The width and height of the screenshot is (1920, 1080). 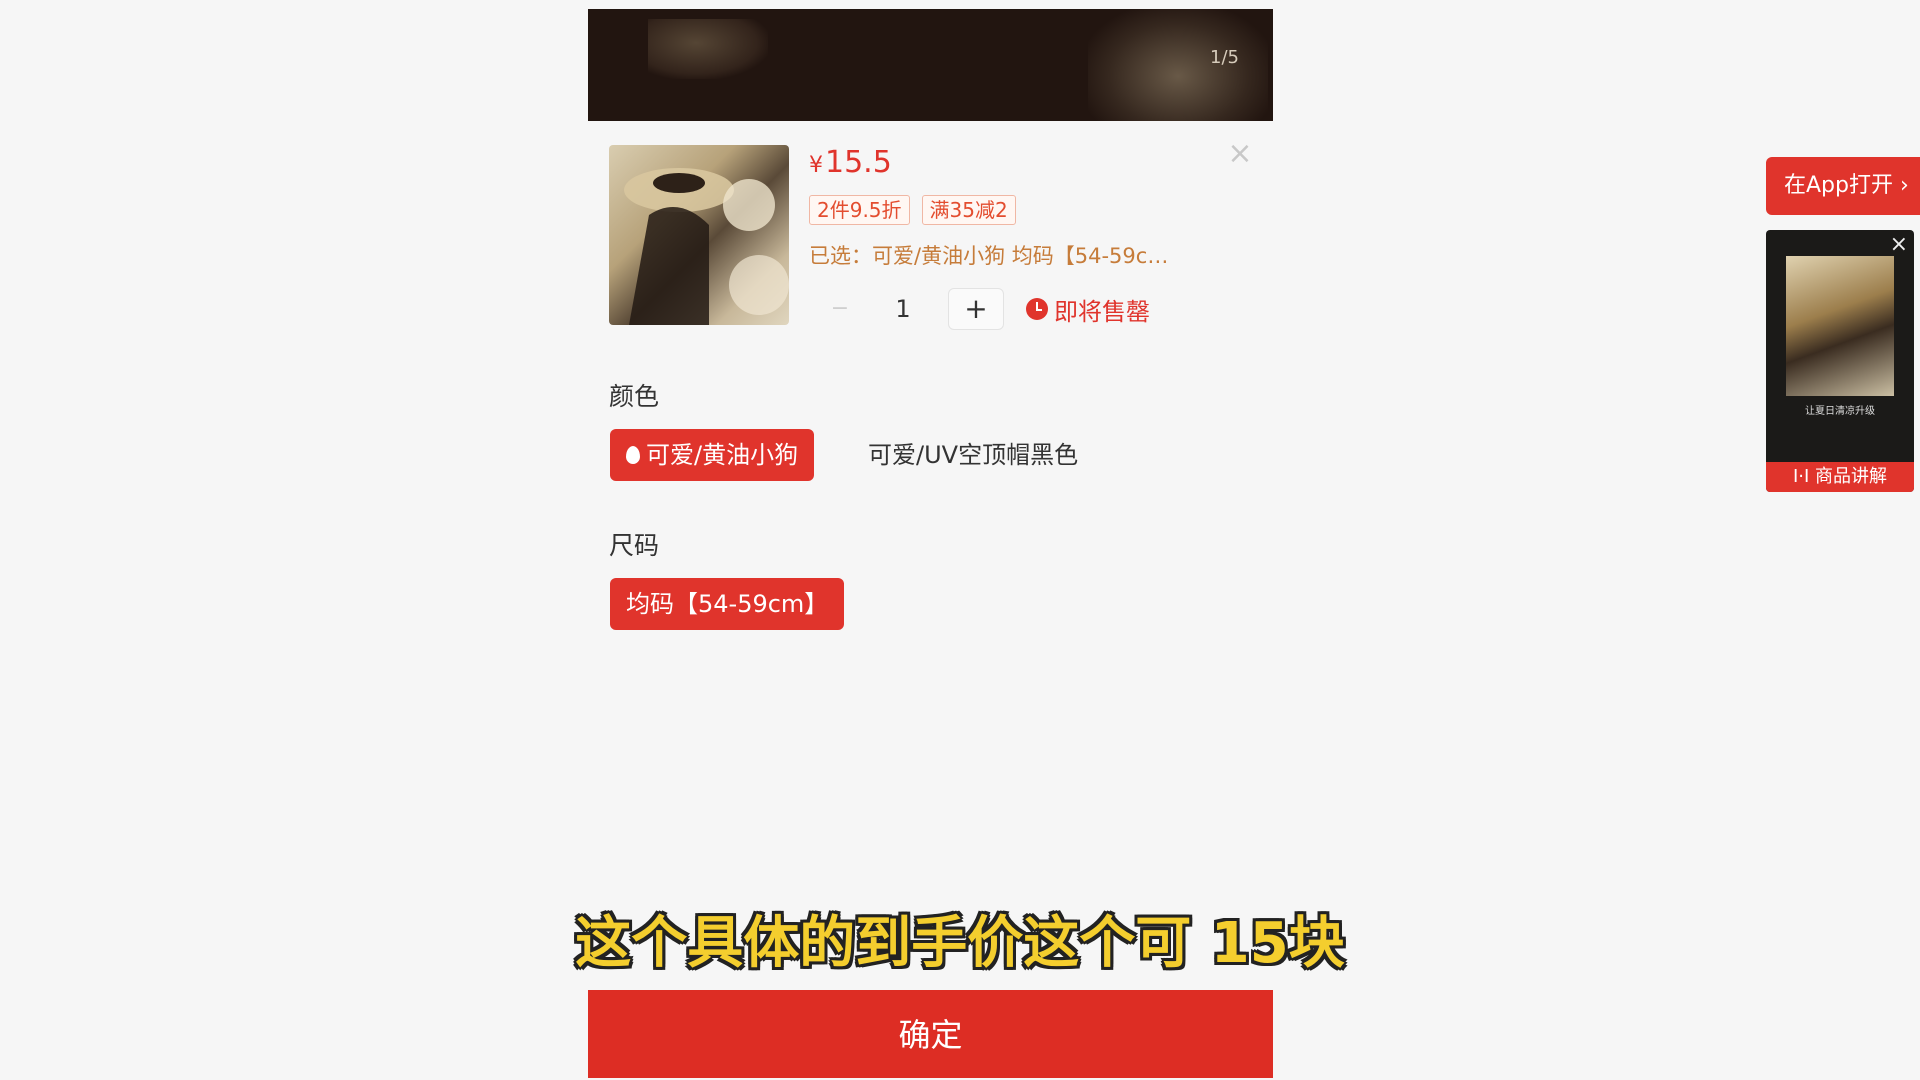 I want to click on size-option-selected: 均码【54-59cm】, so click(x=727, y=604).